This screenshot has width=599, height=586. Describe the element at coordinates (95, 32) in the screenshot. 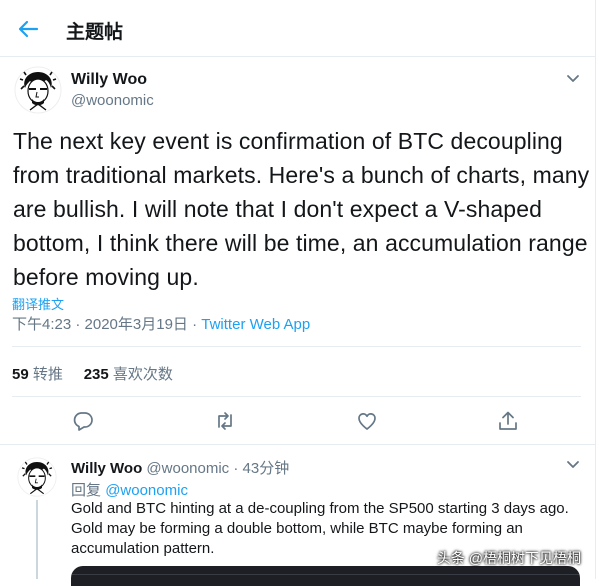

I see `page-title: 主题帖` at that location.